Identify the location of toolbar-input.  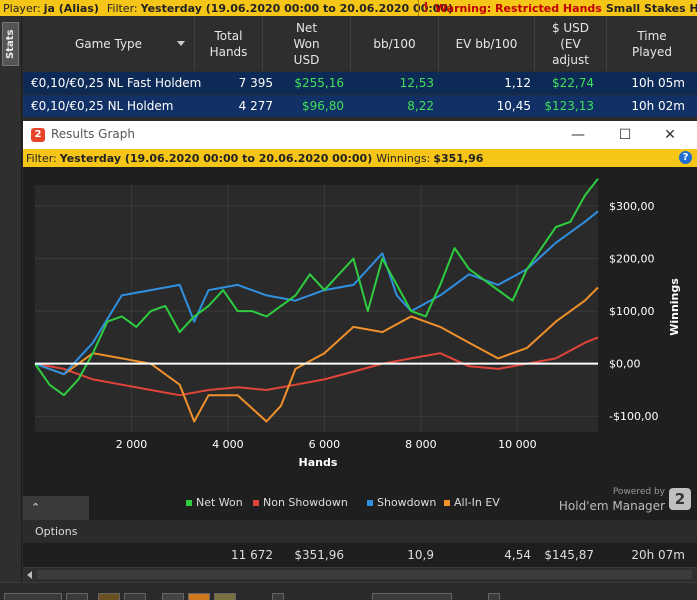
(412, 596).